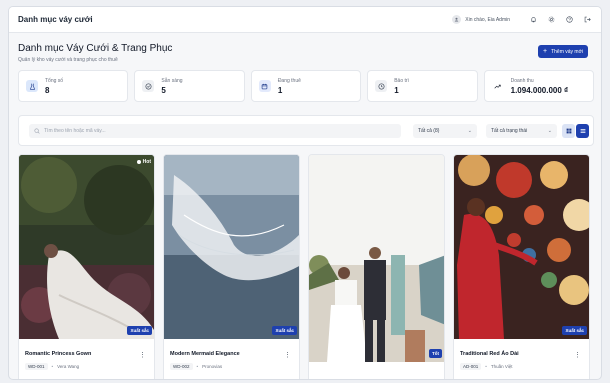  What do you see at coordinates (429, 131) in the screenshot?
I see `category-select-value: Tất cả (8)` at bounding box center [429, 131].